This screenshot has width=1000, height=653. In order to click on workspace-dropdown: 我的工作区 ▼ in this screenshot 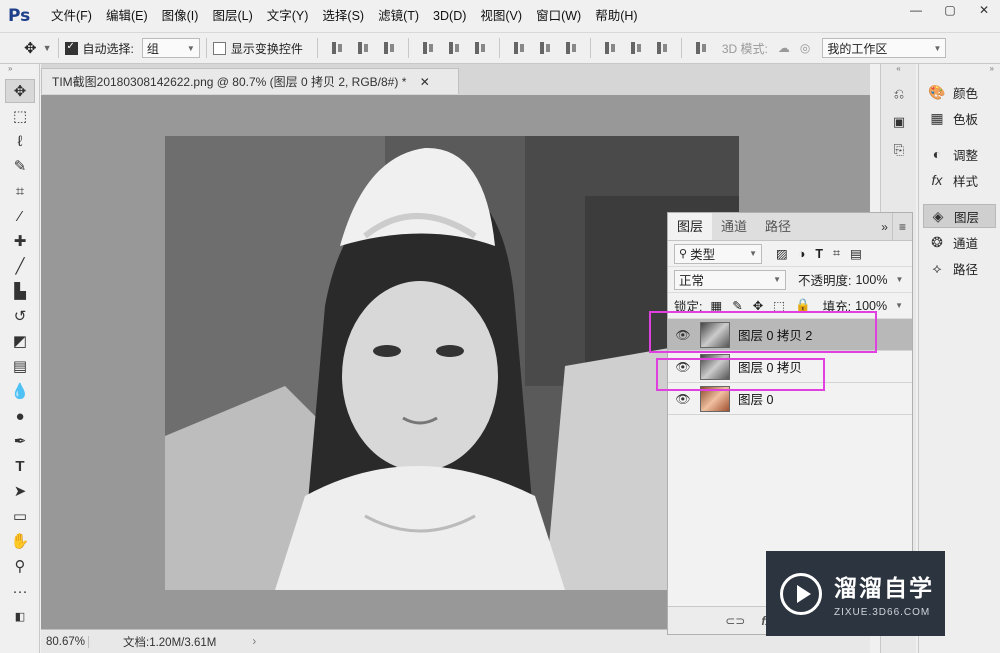, I will do `click(884, 48)`.